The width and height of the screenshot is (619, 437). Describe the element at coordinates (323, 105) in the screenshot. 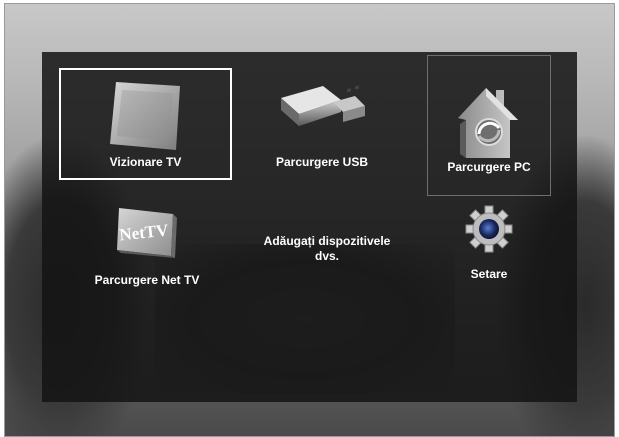

I see `usb-icon` at that location.